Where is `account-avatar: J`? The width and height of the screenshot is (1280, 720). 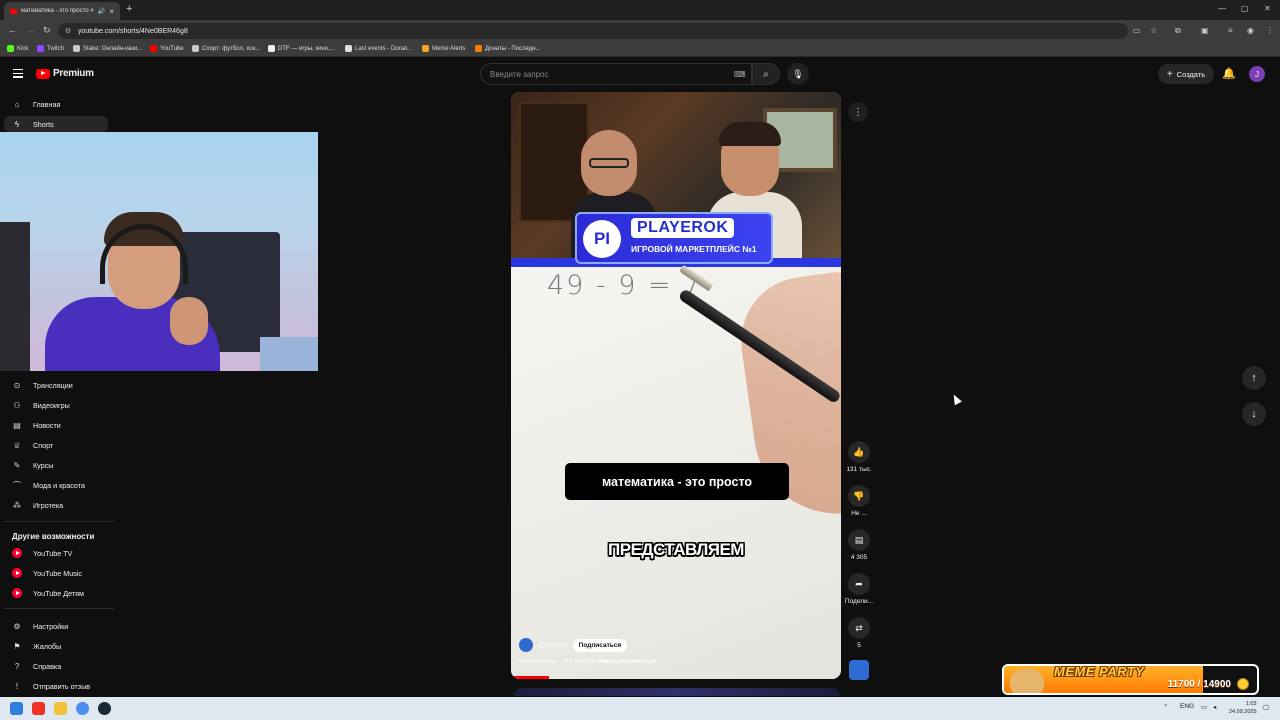 account-avatar: J is located at coordinates (1257, 74).